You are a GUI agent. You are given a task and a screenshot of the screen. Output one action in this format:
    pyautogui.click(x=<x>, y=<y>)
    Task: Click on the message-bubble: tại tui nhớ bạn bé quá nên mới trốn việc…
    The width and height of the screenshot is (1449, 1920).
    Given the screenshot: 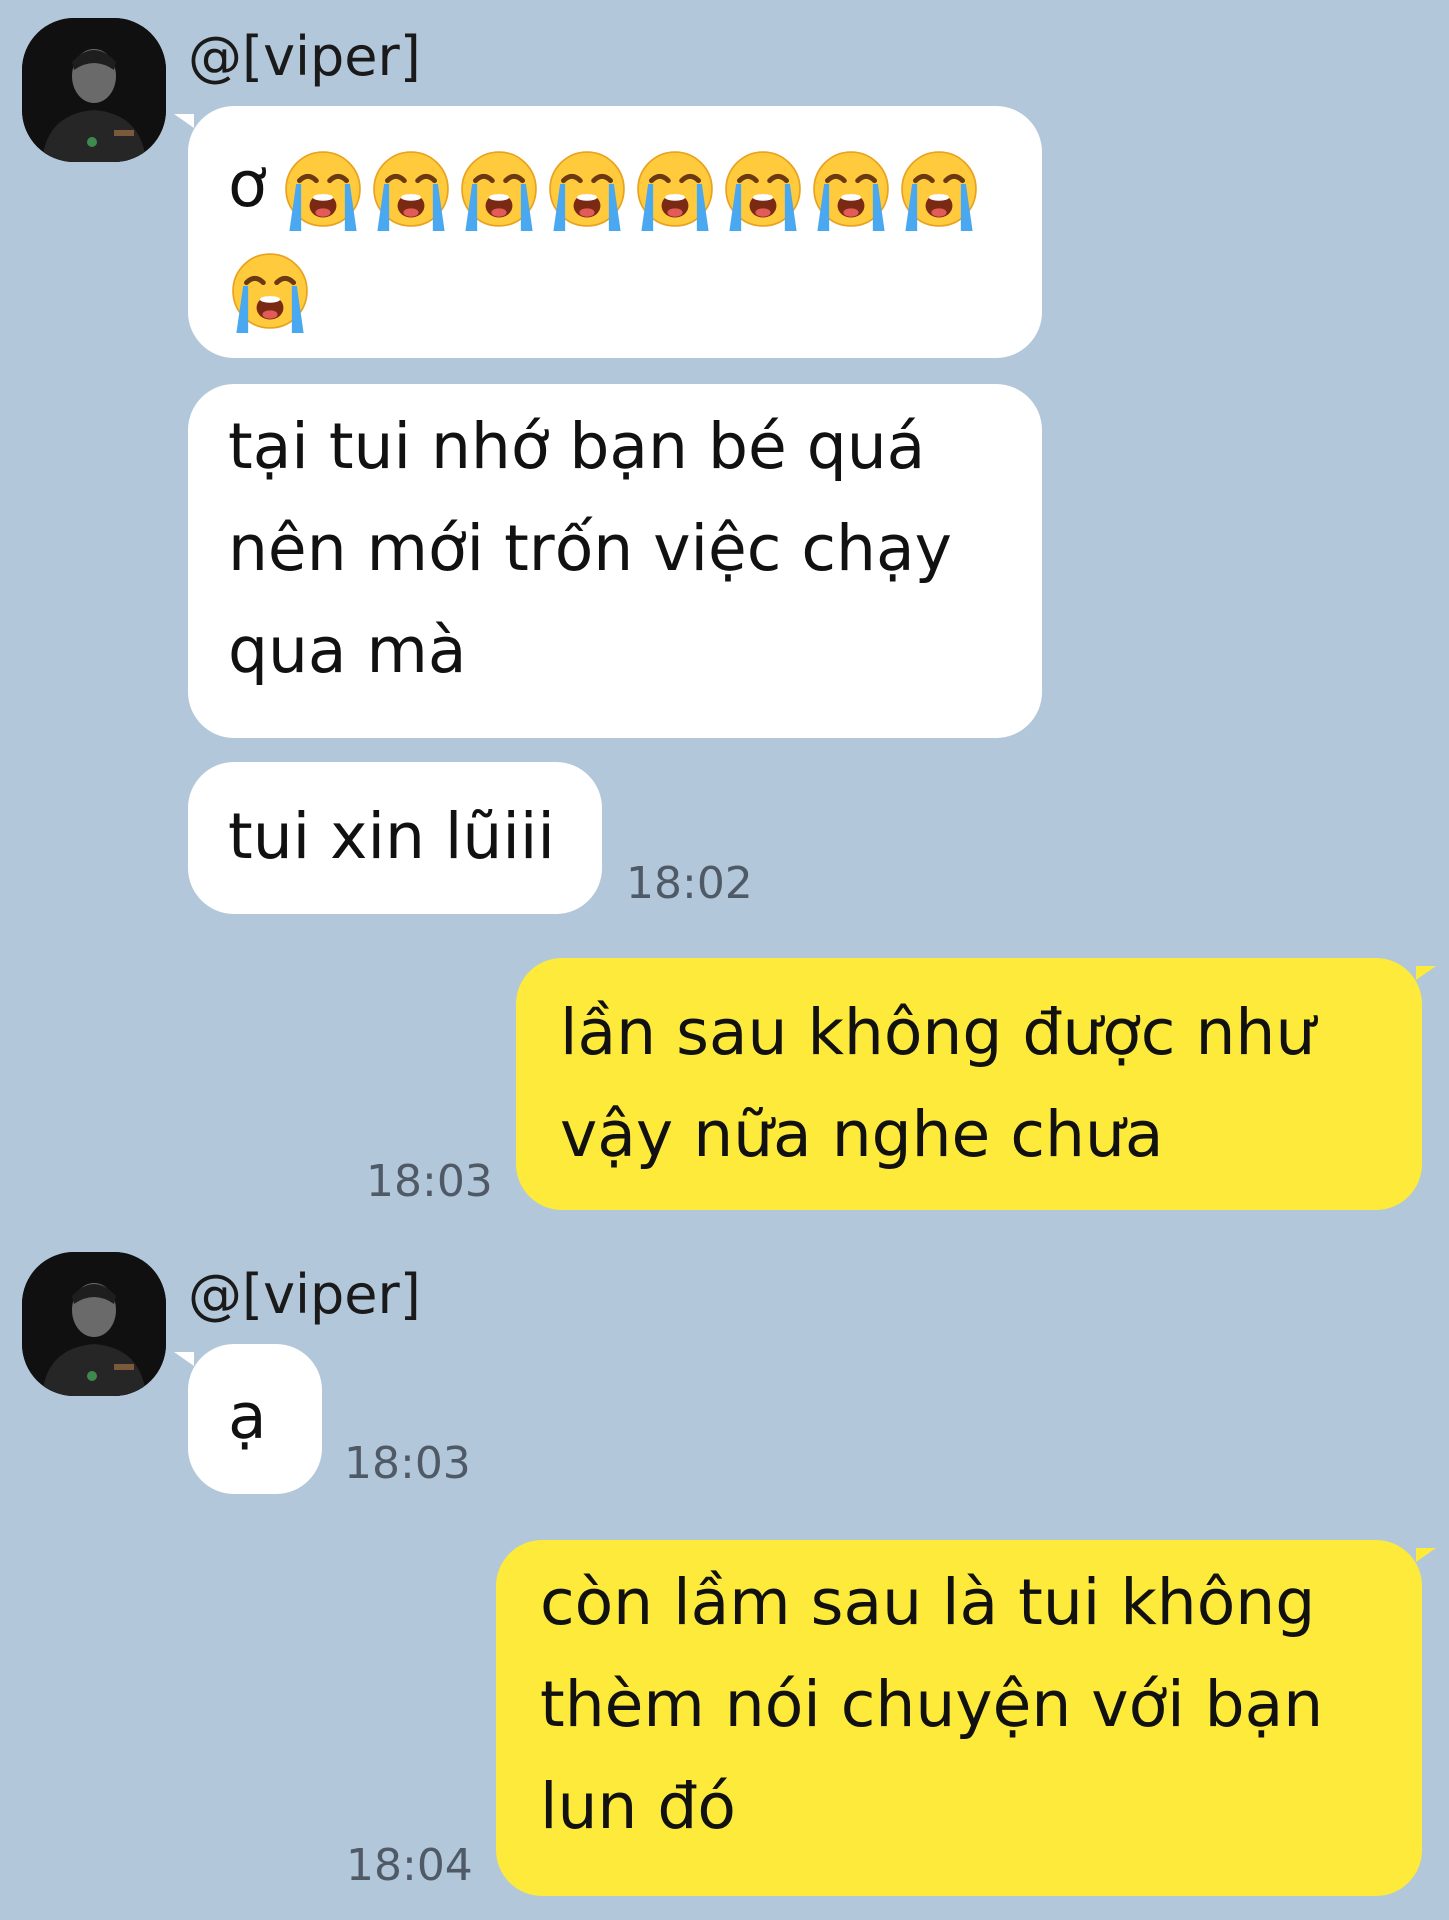 What is the action you would take?
    pyautogui.click(x=615, y=561)
    